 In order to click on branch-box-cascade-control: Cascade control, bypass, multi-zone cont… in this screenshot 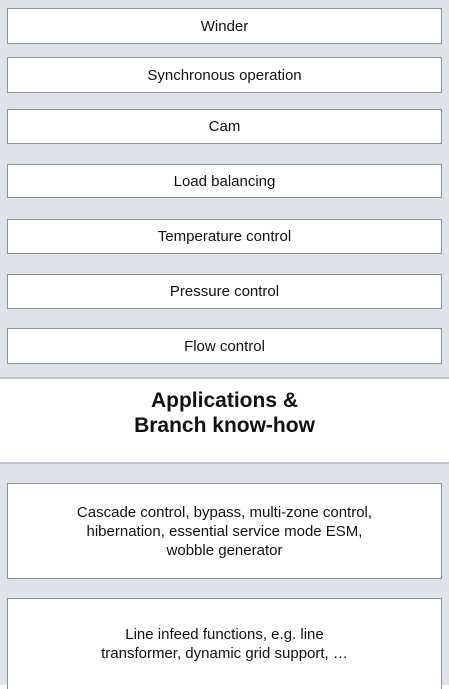, I will do `click(224, 531)`.